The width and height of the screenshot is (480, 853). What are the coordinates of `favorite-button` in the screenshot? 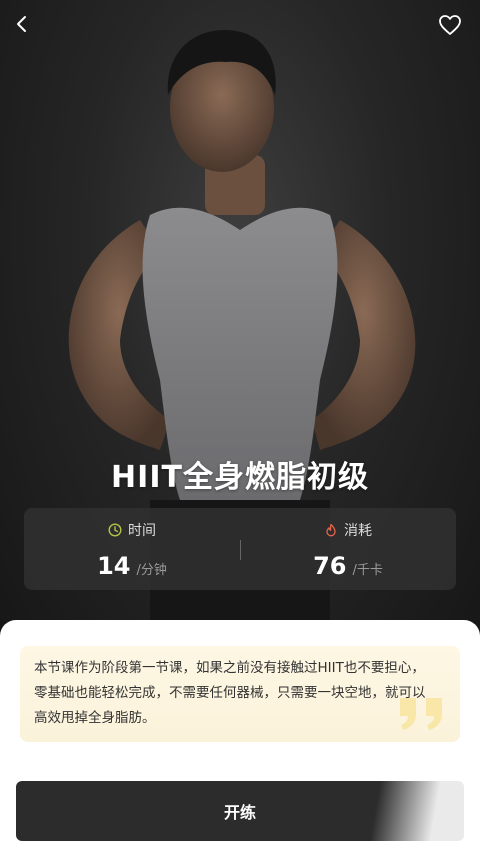 It's located at (454, 30).